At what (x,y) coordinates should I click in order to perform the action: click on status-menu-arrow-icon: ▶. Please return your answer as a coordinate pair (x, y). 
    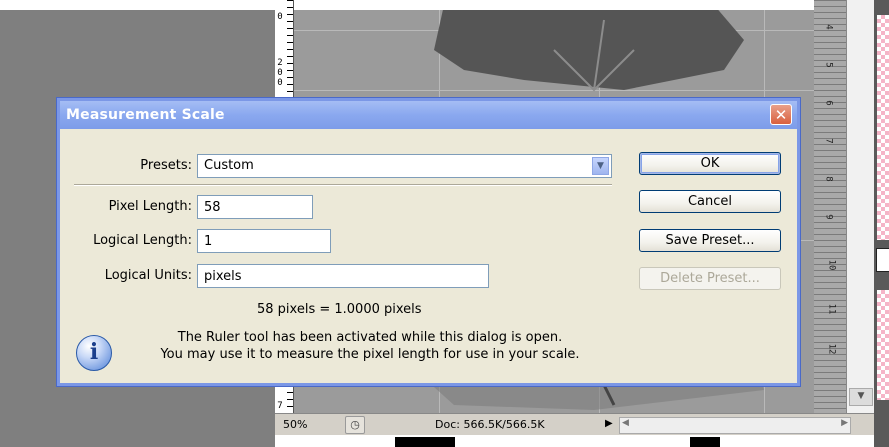
    Looking at the image, I should click on (609, 423).